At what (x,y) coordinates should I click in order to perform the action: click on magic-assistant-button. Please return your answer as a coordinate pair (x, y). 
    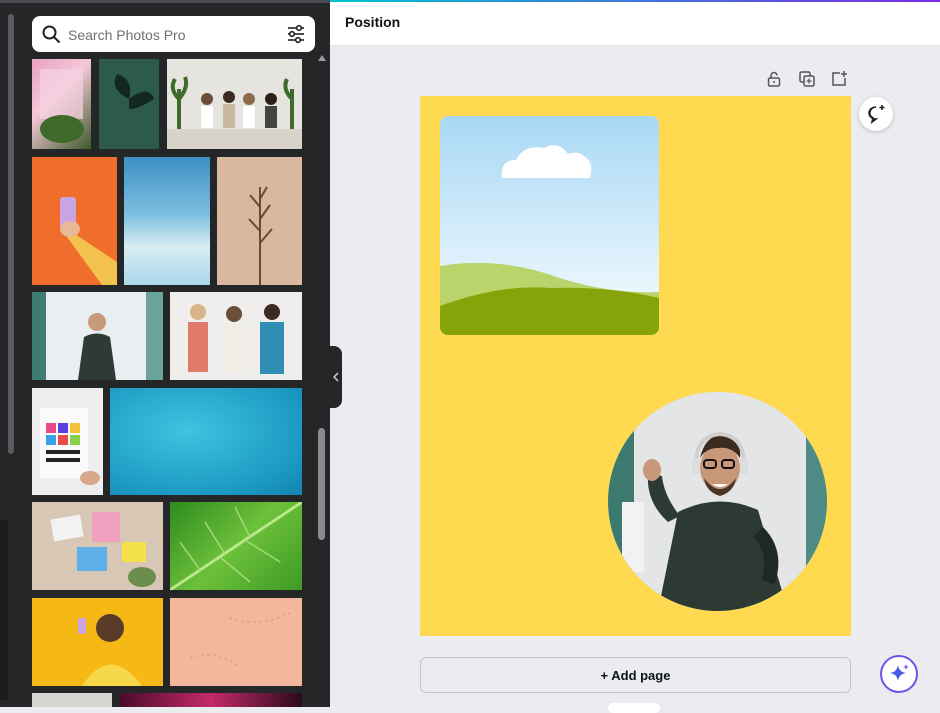
    Looking at the image, I should click on (899, 674).